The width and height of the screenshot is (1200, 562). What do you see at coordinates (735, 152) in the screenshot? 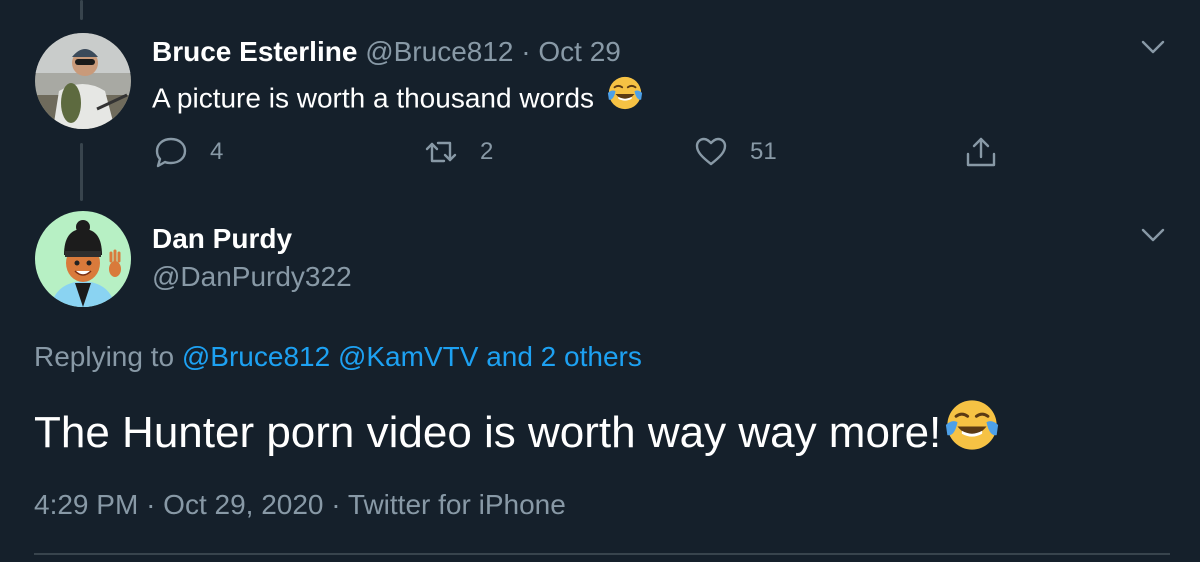
I see `like-button: 51` at bounding box center [735, 152].